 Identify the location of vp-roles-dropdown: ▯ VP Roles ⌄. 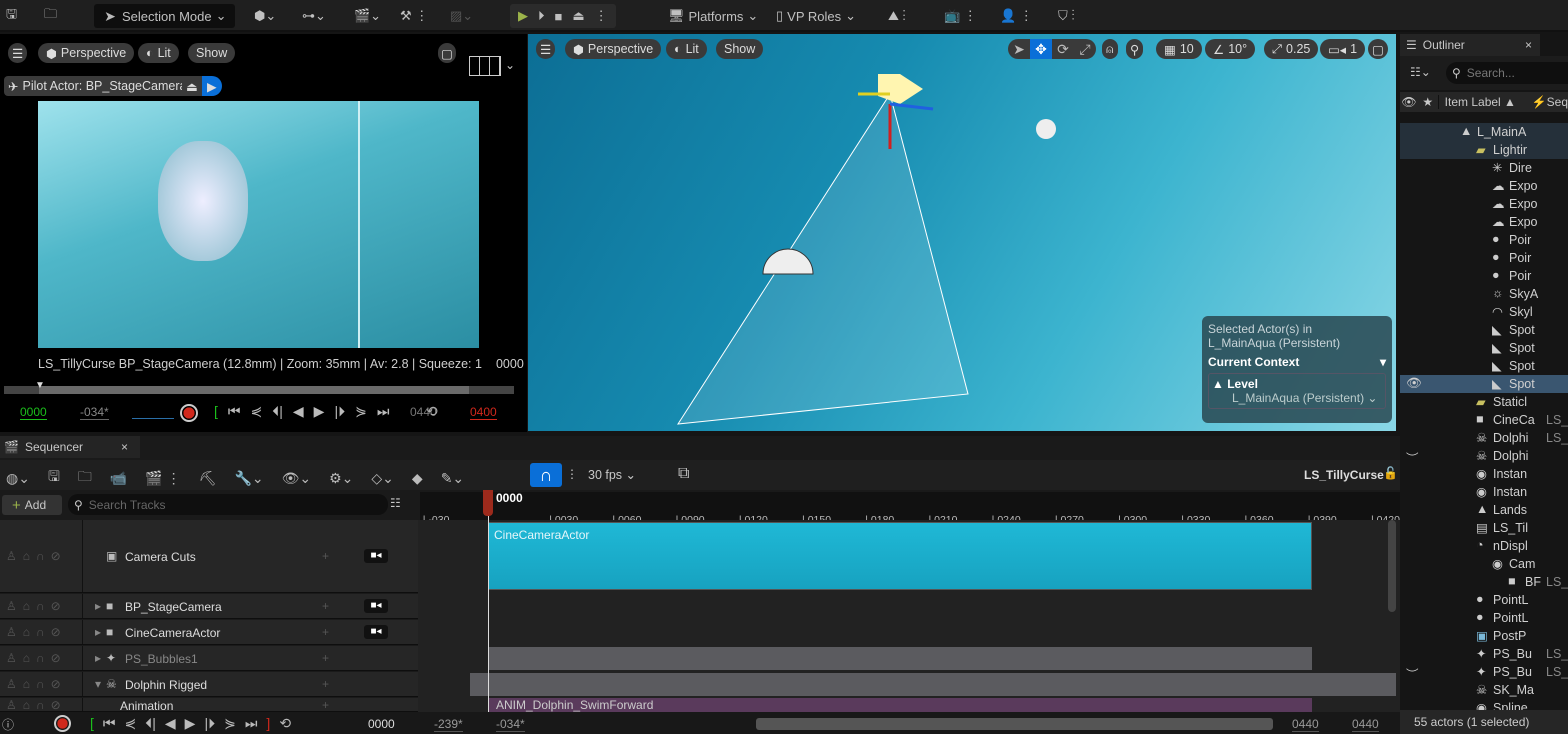
(816, 16).